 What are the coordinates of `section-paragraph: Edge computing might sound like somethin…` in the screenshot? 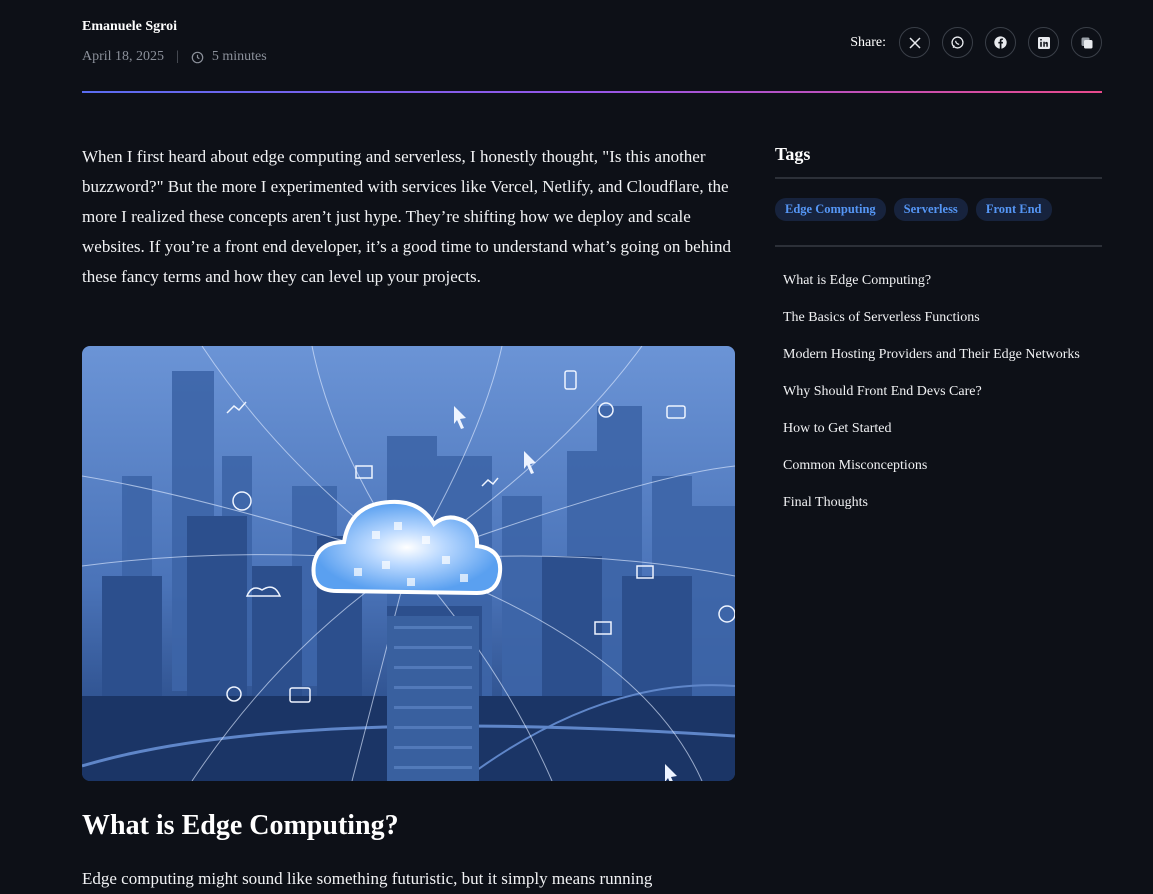 It's located at (367, 878).